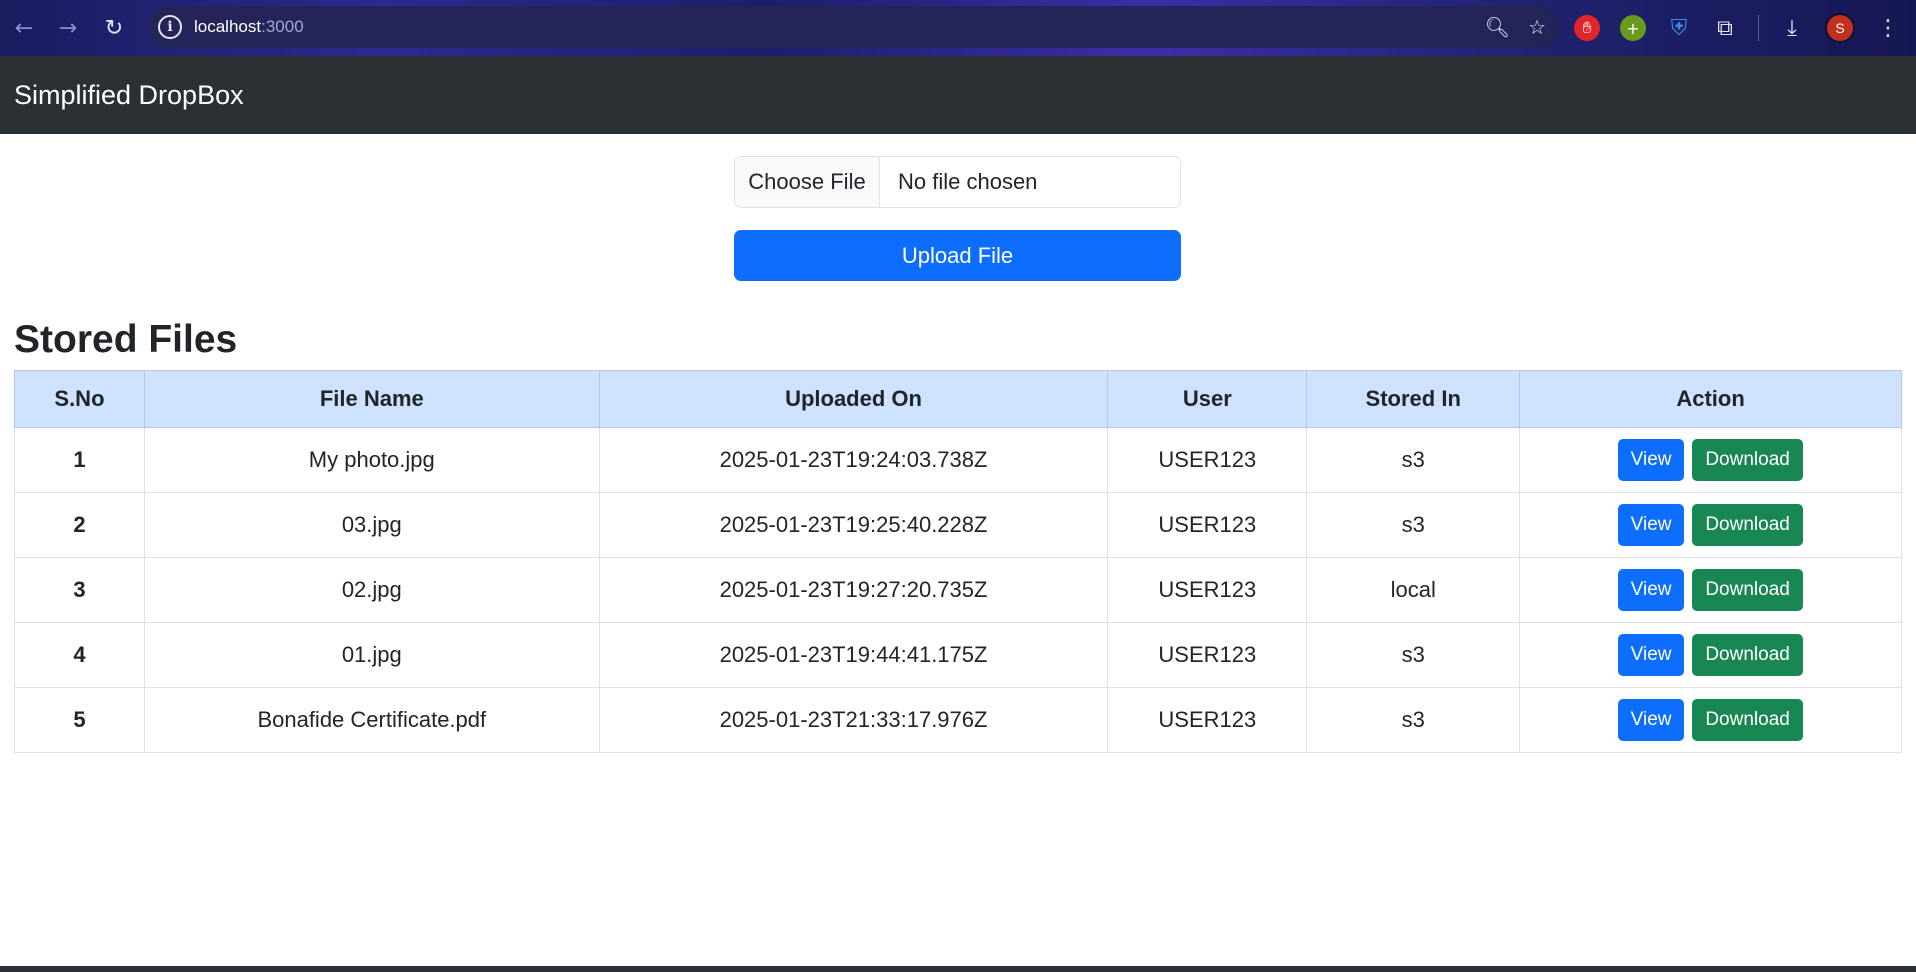  Describe the element at coordinates (371, 460) in the screenshot. I see `cell-file-name: My photo.jpg` at that location.